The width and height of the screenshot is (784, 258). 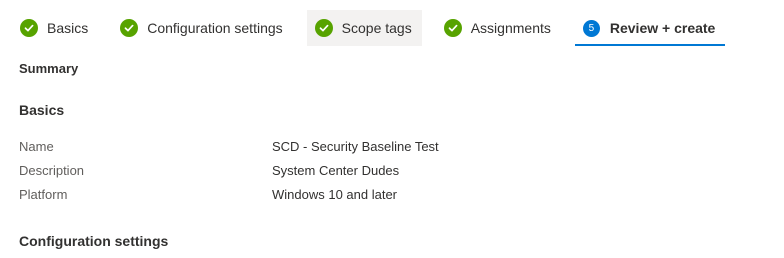 I want to click on step-assignments: Assignments, so click(x=498, y=28).